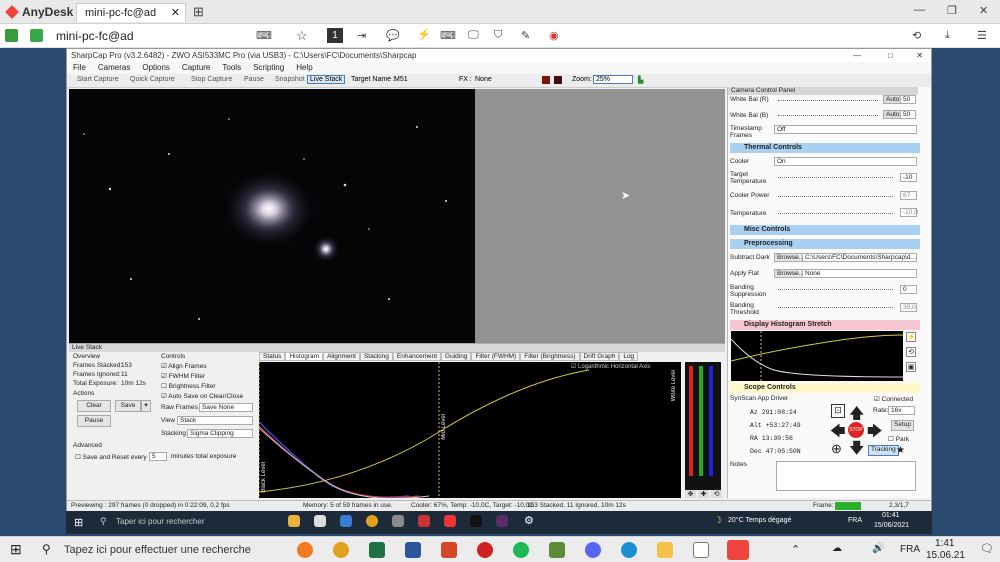 Image resolution: width=1000 pixels, height=562 pixels. Describe the element at coordinates (908, 289) in the screenshot. I see `banding-value: 0` at that location.